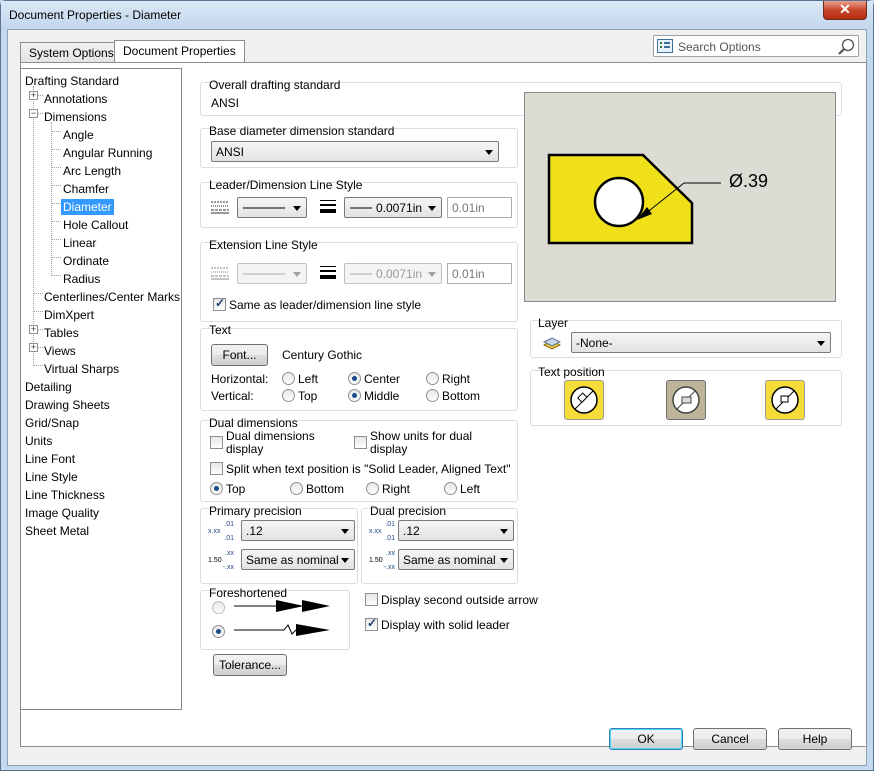 This screenshot has height=771, width=874. What do you see at coordinates (69, 315) in the screenshot?
I see `tree-item-dimxpert: DimXpert` at bounding box center [69, 315].